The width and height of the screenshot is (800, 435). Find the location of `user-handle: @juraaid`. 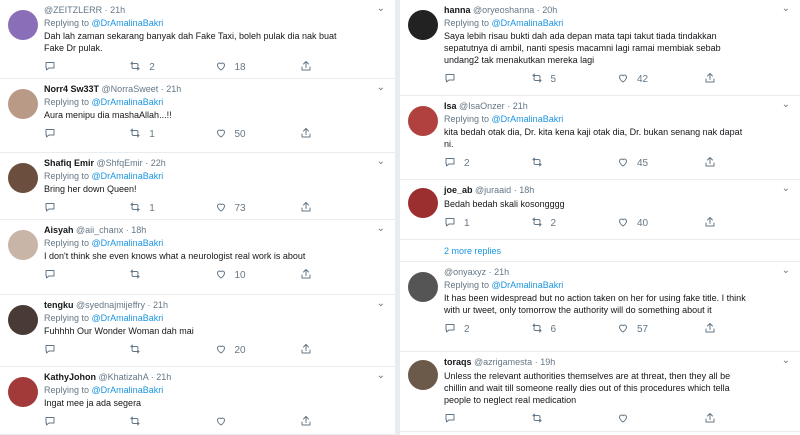

user-handle: @juraaid is located at coordinates (493, 190).